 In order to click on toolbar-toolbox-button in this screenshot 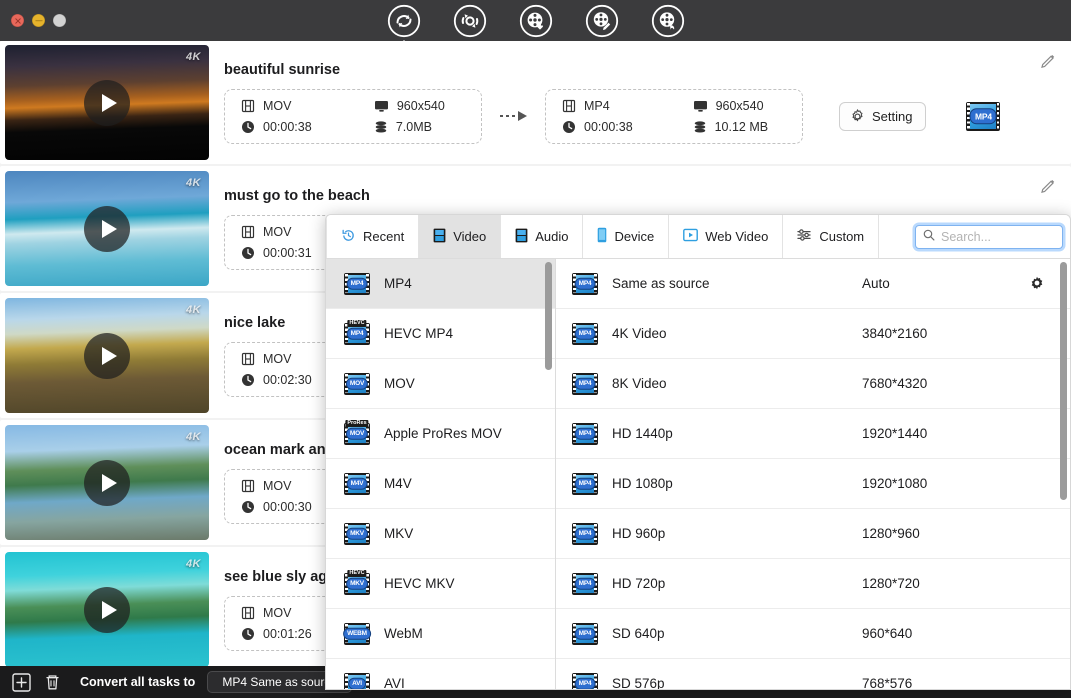, I will do `click(668, 21)`.